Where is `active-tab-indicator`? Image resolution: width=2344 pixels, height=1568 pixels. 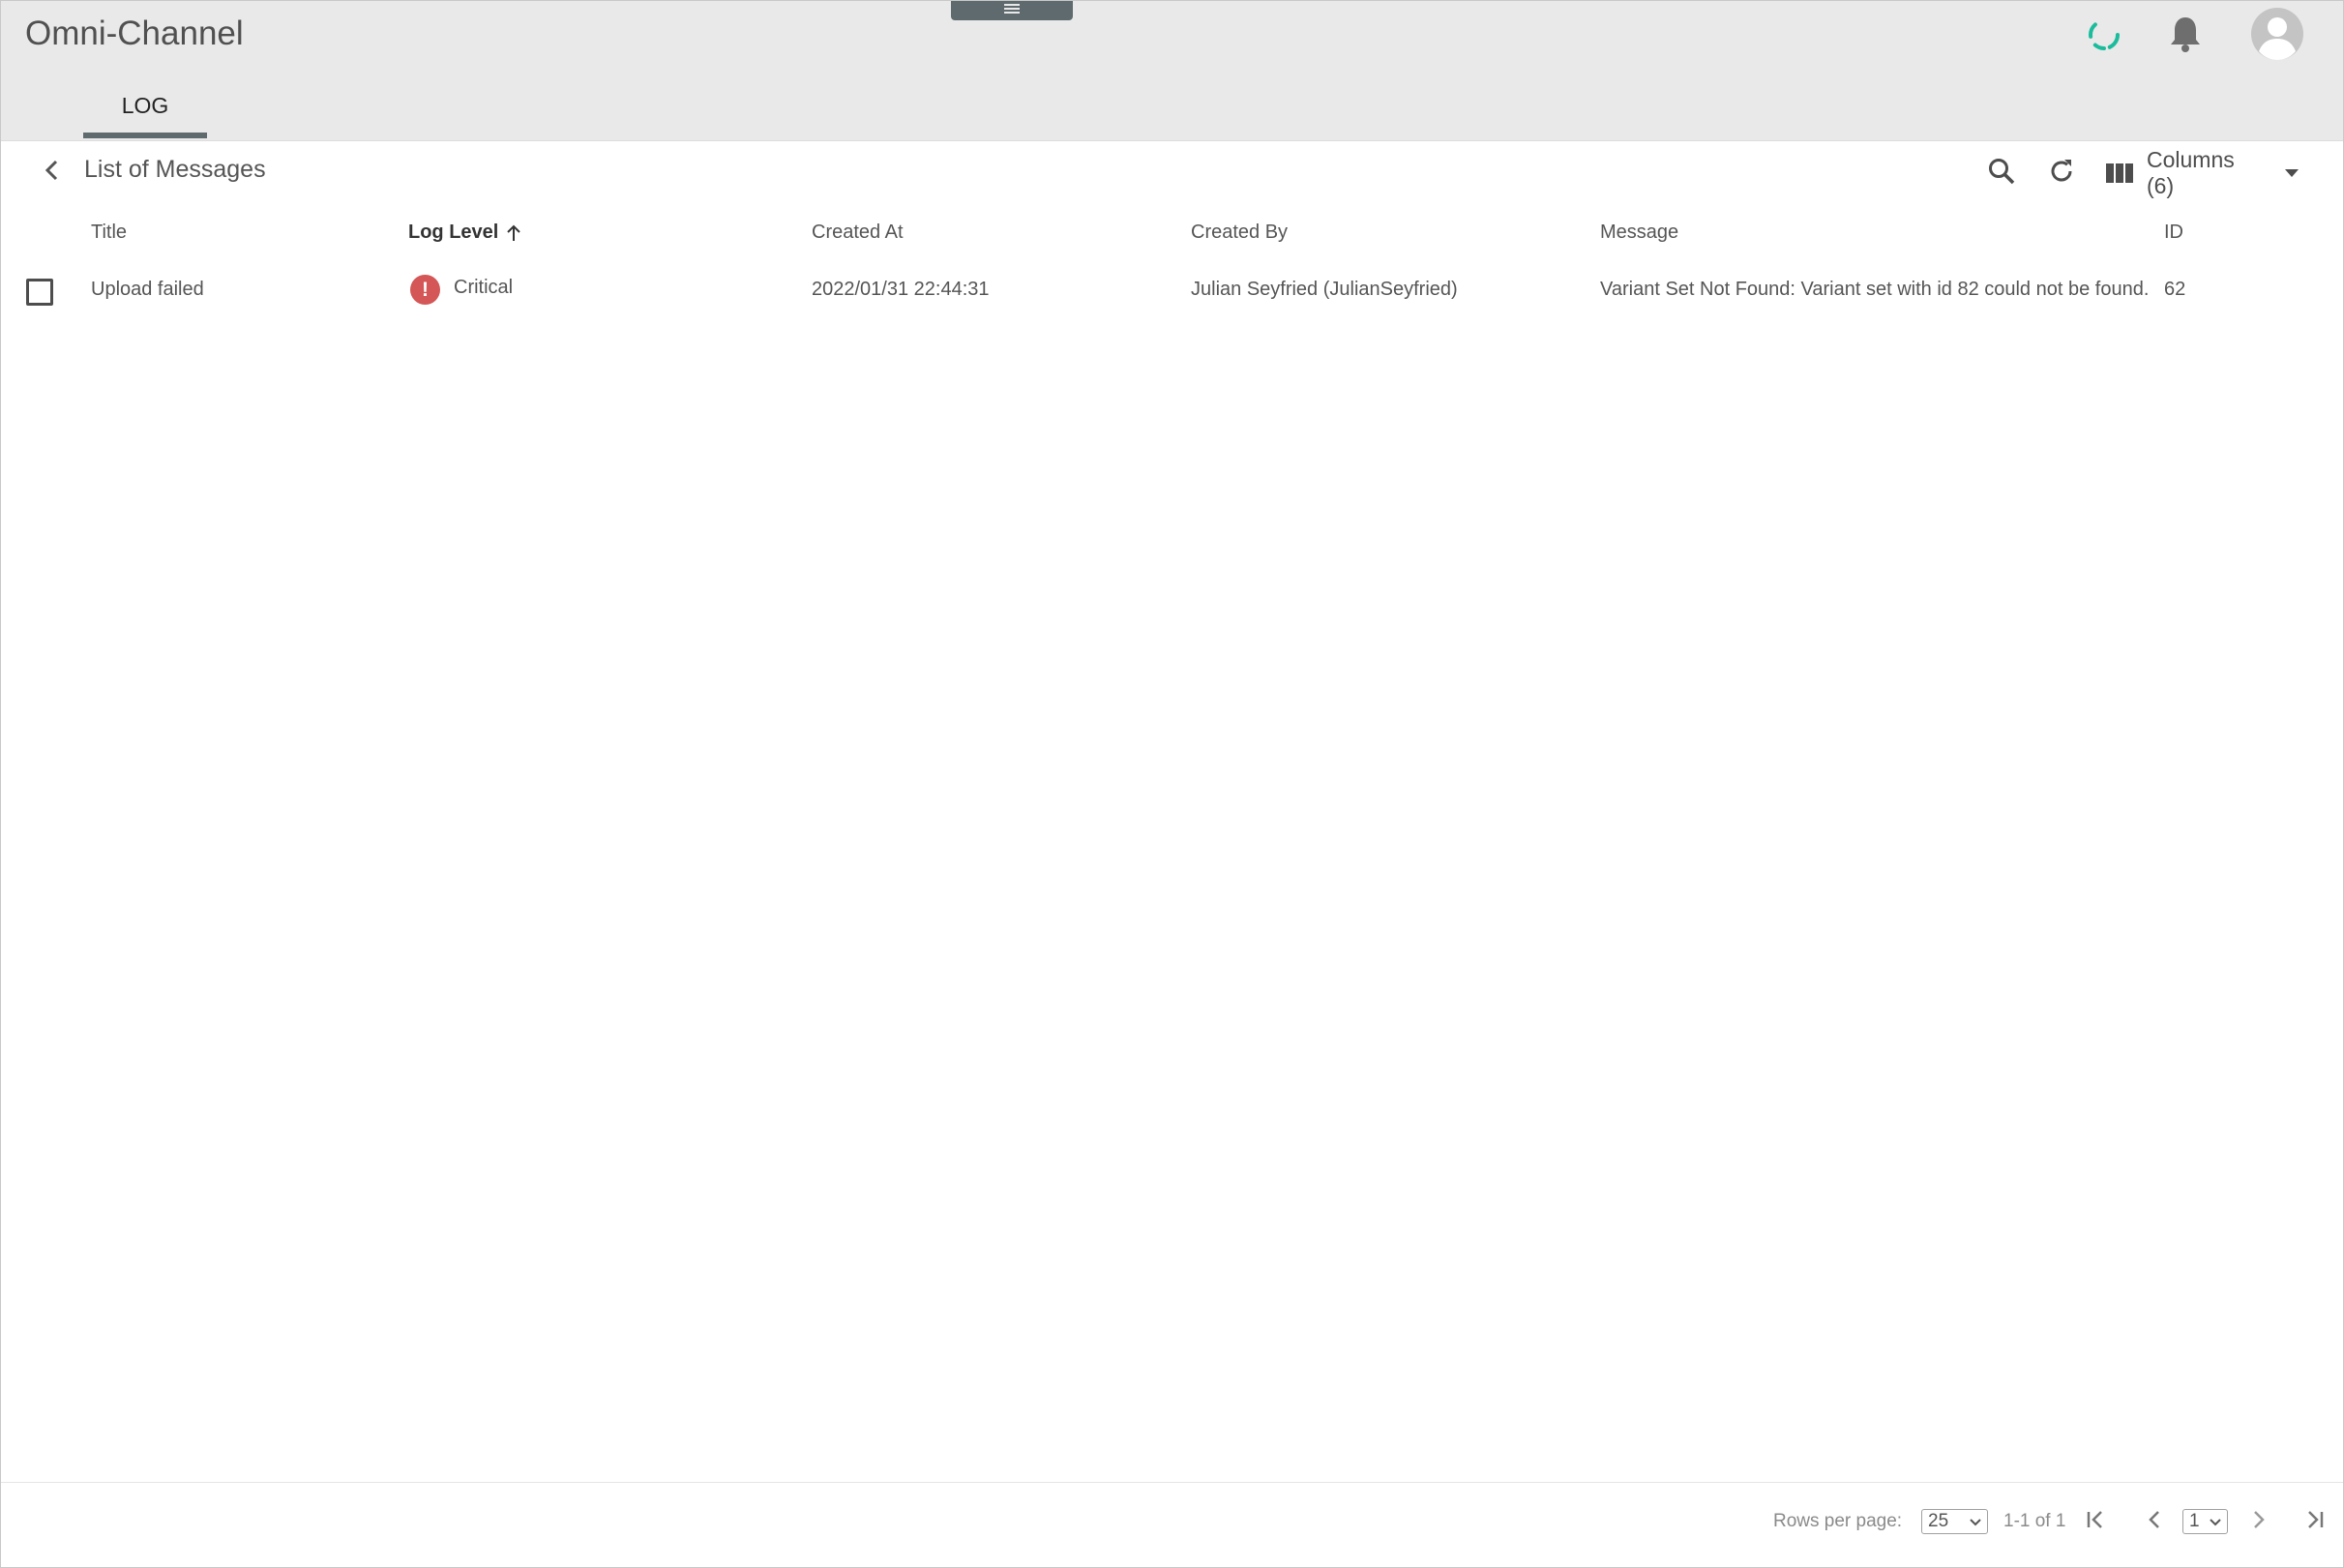
active-tab-indicator is located at coordinates (145, 136).